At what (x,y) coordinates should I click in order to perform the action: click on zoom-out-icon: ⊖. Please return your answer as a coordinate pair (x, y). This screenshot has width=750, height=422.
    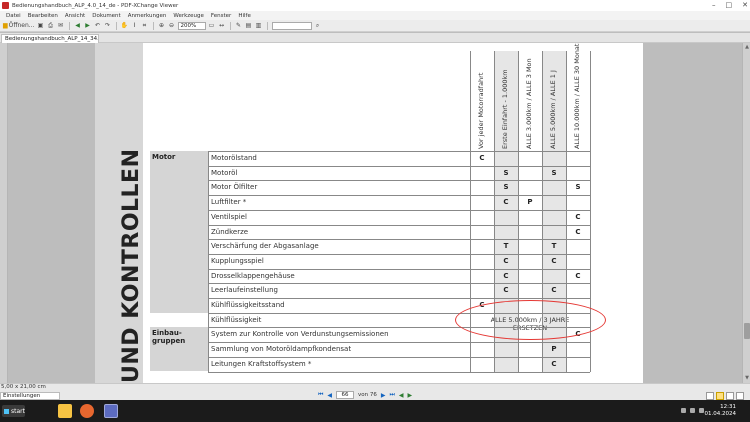
    Looking at the image, I should click on (172, 25).